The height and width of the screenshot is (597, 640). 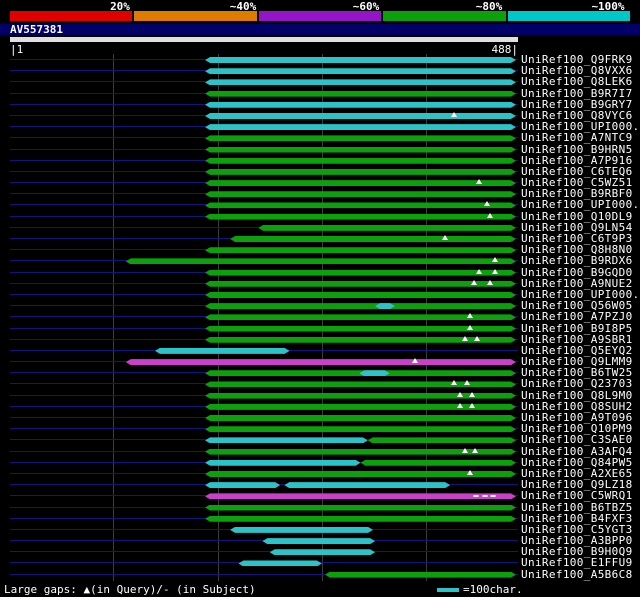 I want to click on alignment-row: UniRef100_B9I8P5, so click(x=320, y=328).